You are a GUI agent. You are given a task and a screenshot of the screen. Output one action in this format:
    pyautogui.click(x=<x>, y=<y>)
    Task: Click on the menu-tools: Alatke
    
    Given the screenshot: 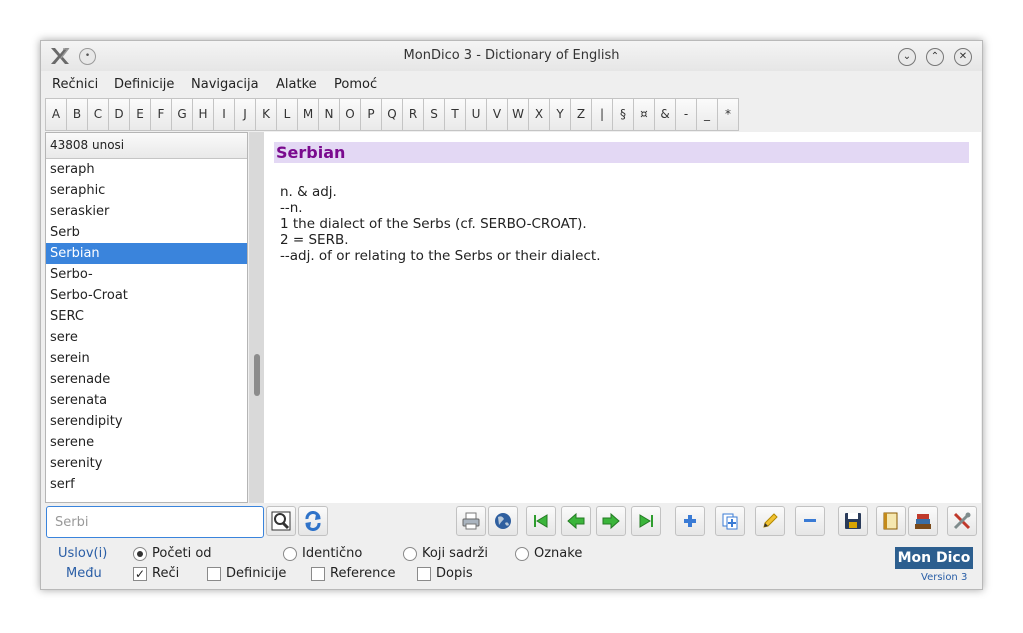 What is the action you would take?
    pyautogui.click(x=296, y=84)
    